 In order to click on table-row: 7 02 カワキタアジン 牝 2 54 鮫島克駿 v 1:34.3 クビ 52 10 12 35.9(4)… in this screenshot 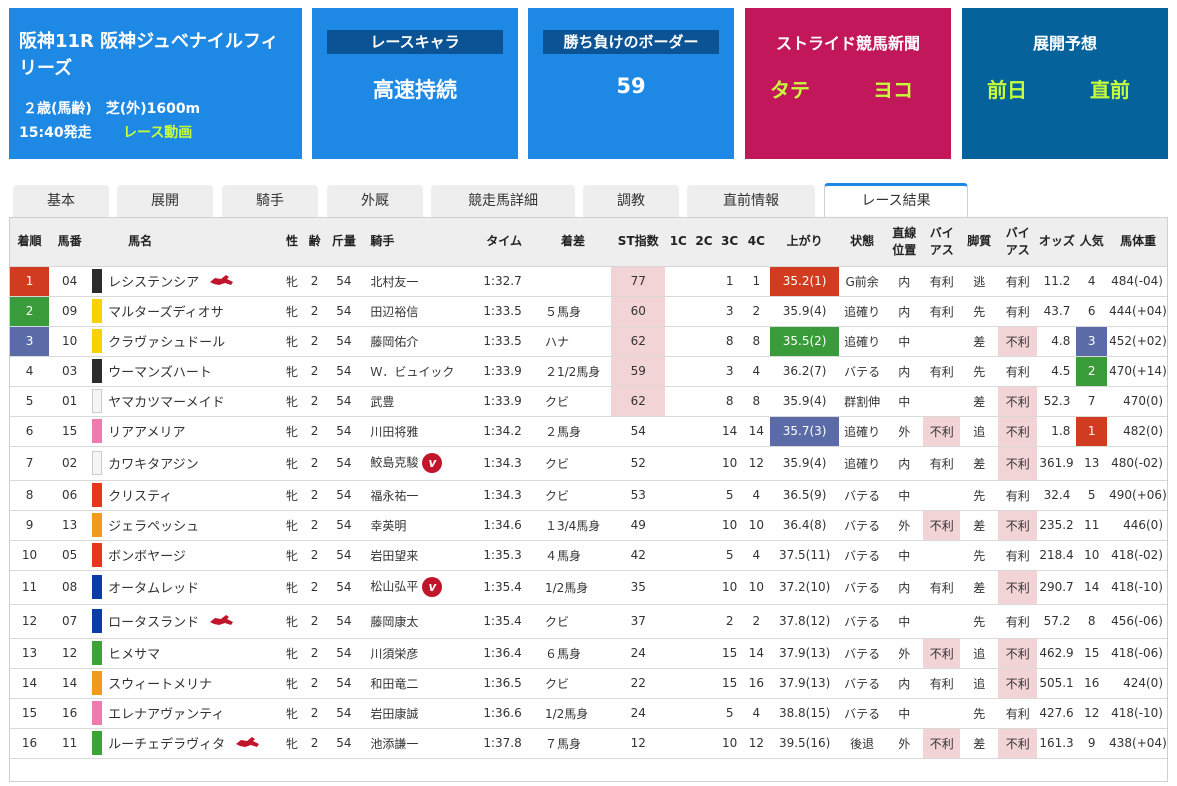, I will do `click(588, 463)`.